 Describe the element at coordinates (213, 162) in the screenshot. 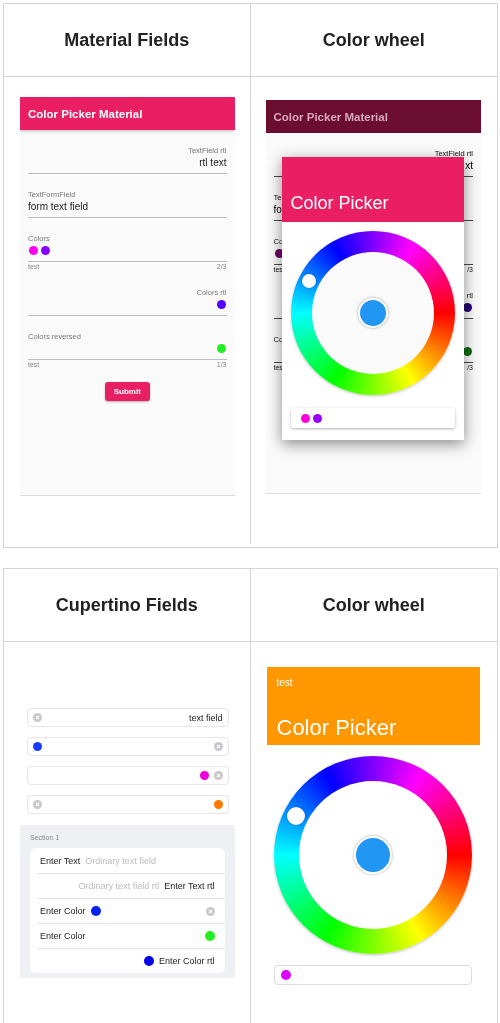

I see `field-value: rtl text` at that location.